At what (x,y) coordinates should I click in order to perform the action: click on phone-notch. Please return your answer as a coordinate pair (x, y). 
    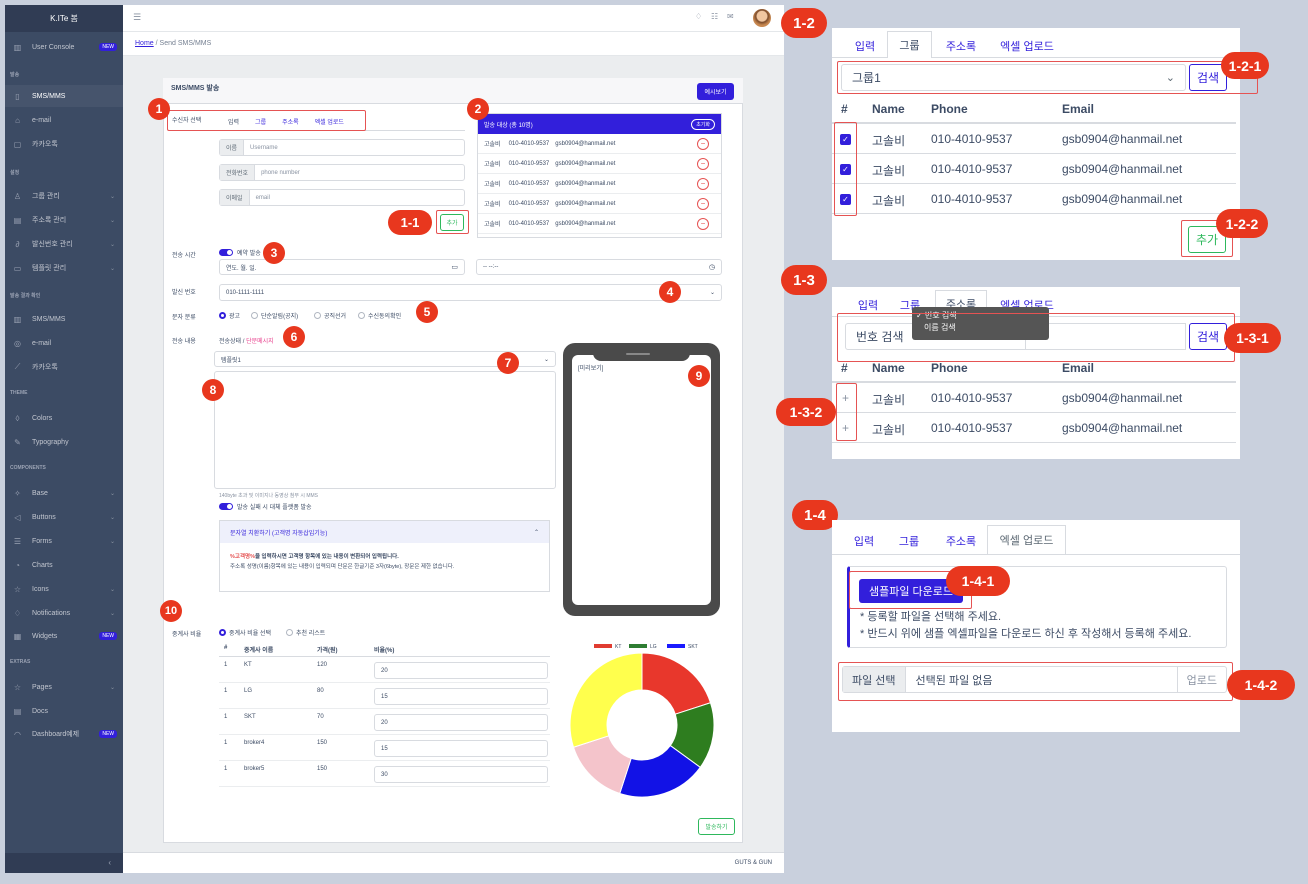
    Looking at the image, I should click on (641, 355).